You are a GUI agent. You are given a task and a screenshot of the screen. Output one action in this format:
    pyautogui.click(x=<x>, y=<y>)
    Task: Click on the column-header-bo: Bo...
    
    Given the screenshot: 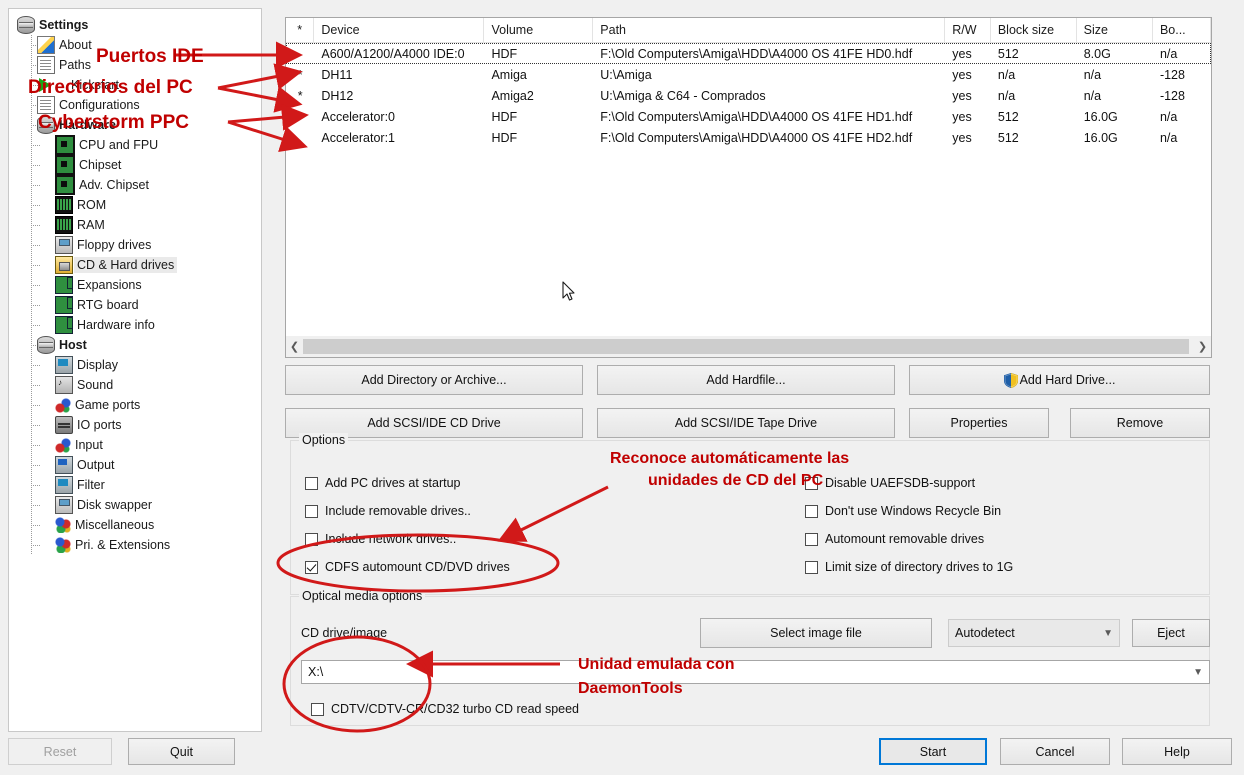 What is the action you would take?
    pyautogui.click(x=1182, y=30)
    